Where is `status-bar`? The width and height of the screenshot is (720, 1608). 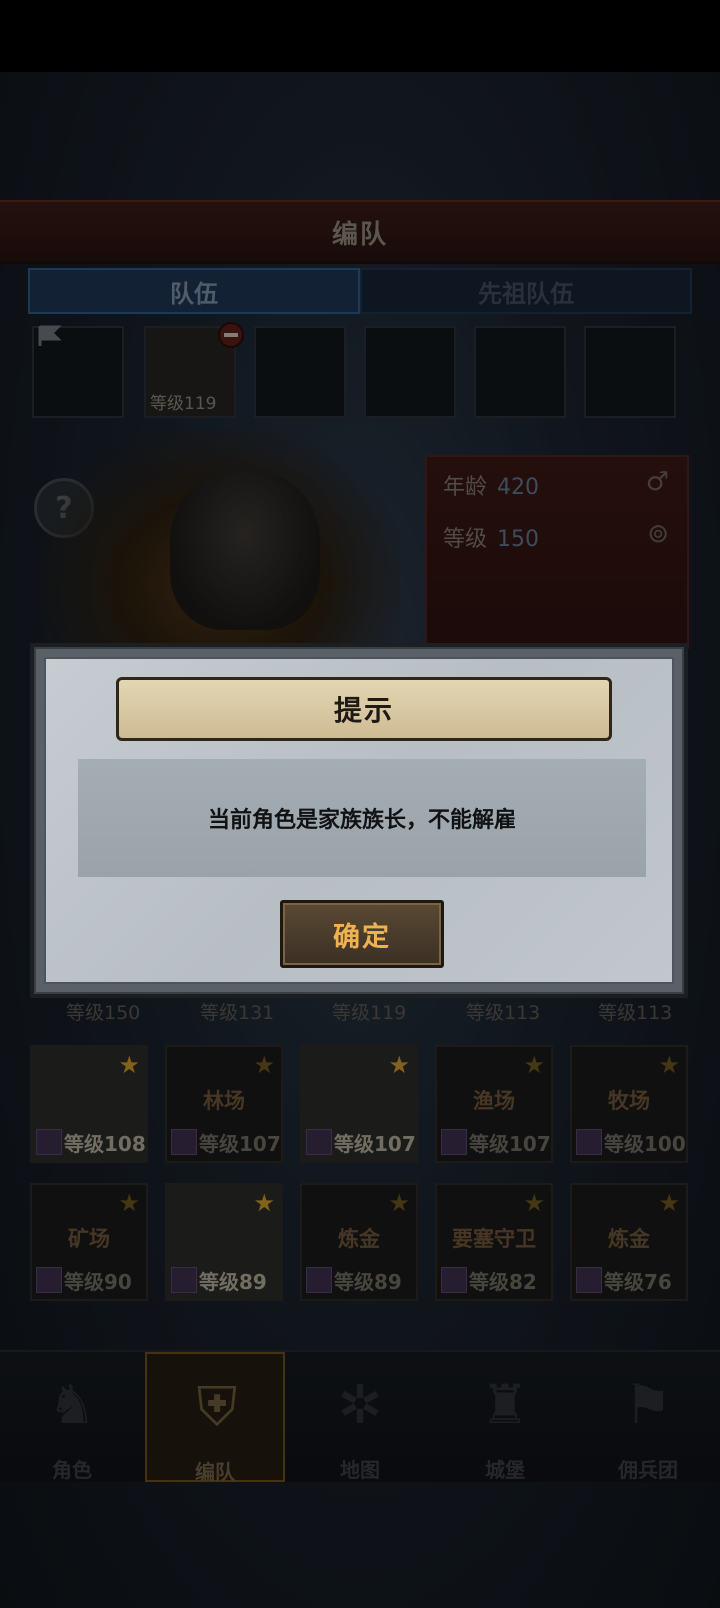 status-bar is located at coordinates (360, 36).